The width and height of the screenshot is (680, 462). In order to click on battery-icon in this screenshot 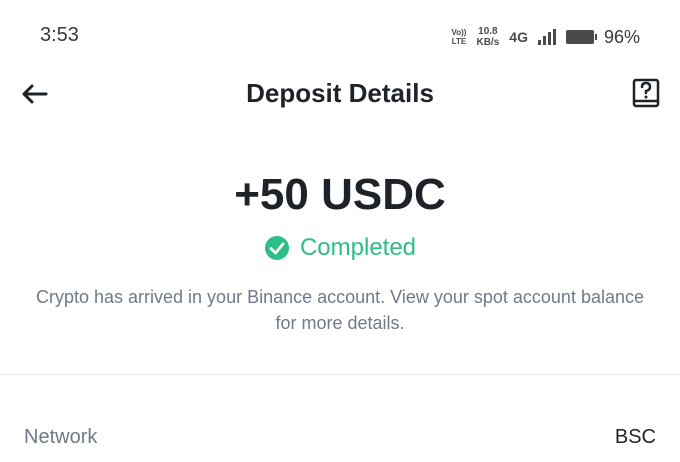, I will do `click(581, 37)`.